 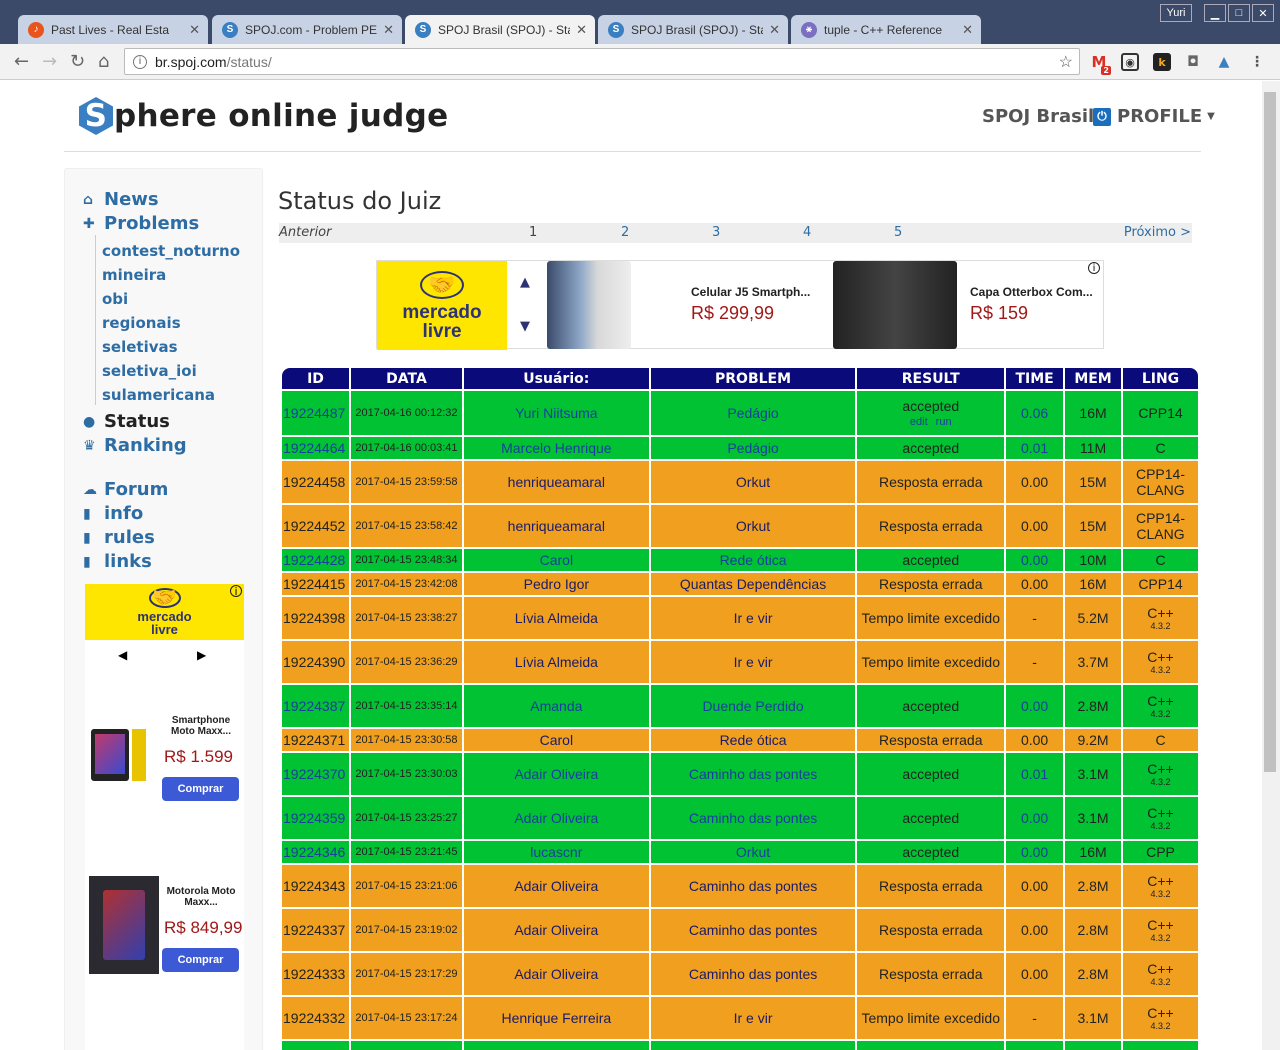 What do you see at coordinates (315, 1018) in the screenshot?
I see `submission-id: 19224332` at bounding box center [315, 1018].